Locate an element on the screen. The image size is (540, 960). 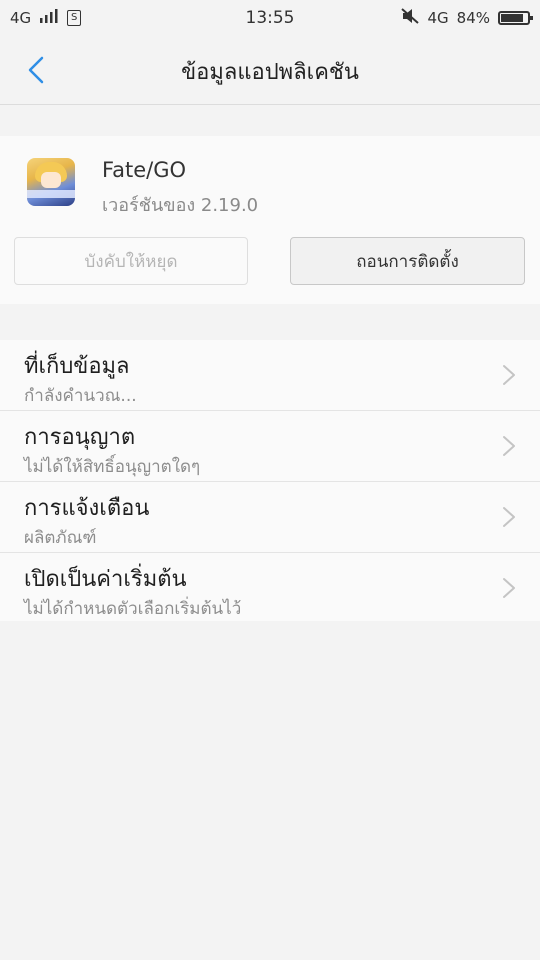
open-by-default-title: เปิดเป็นค่าเริ่มต้น is located at coordinates (105, 579).